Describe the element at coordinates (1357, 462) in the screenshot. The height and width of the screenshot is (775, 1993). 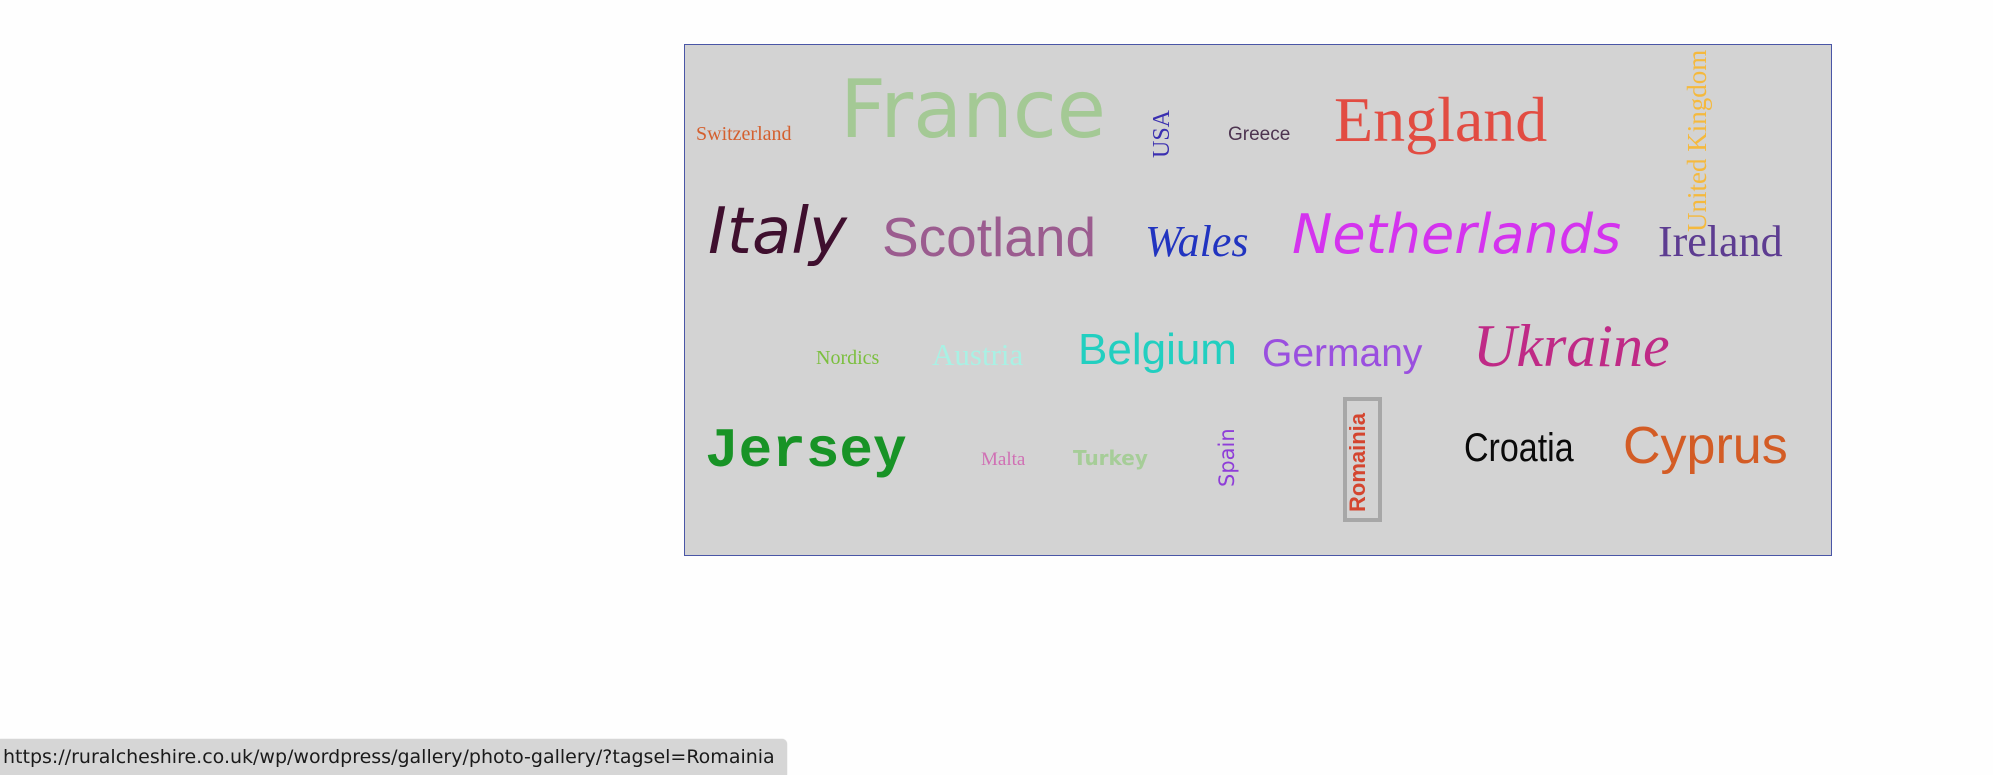
I see `tag-romainia: Romainia` at that location.